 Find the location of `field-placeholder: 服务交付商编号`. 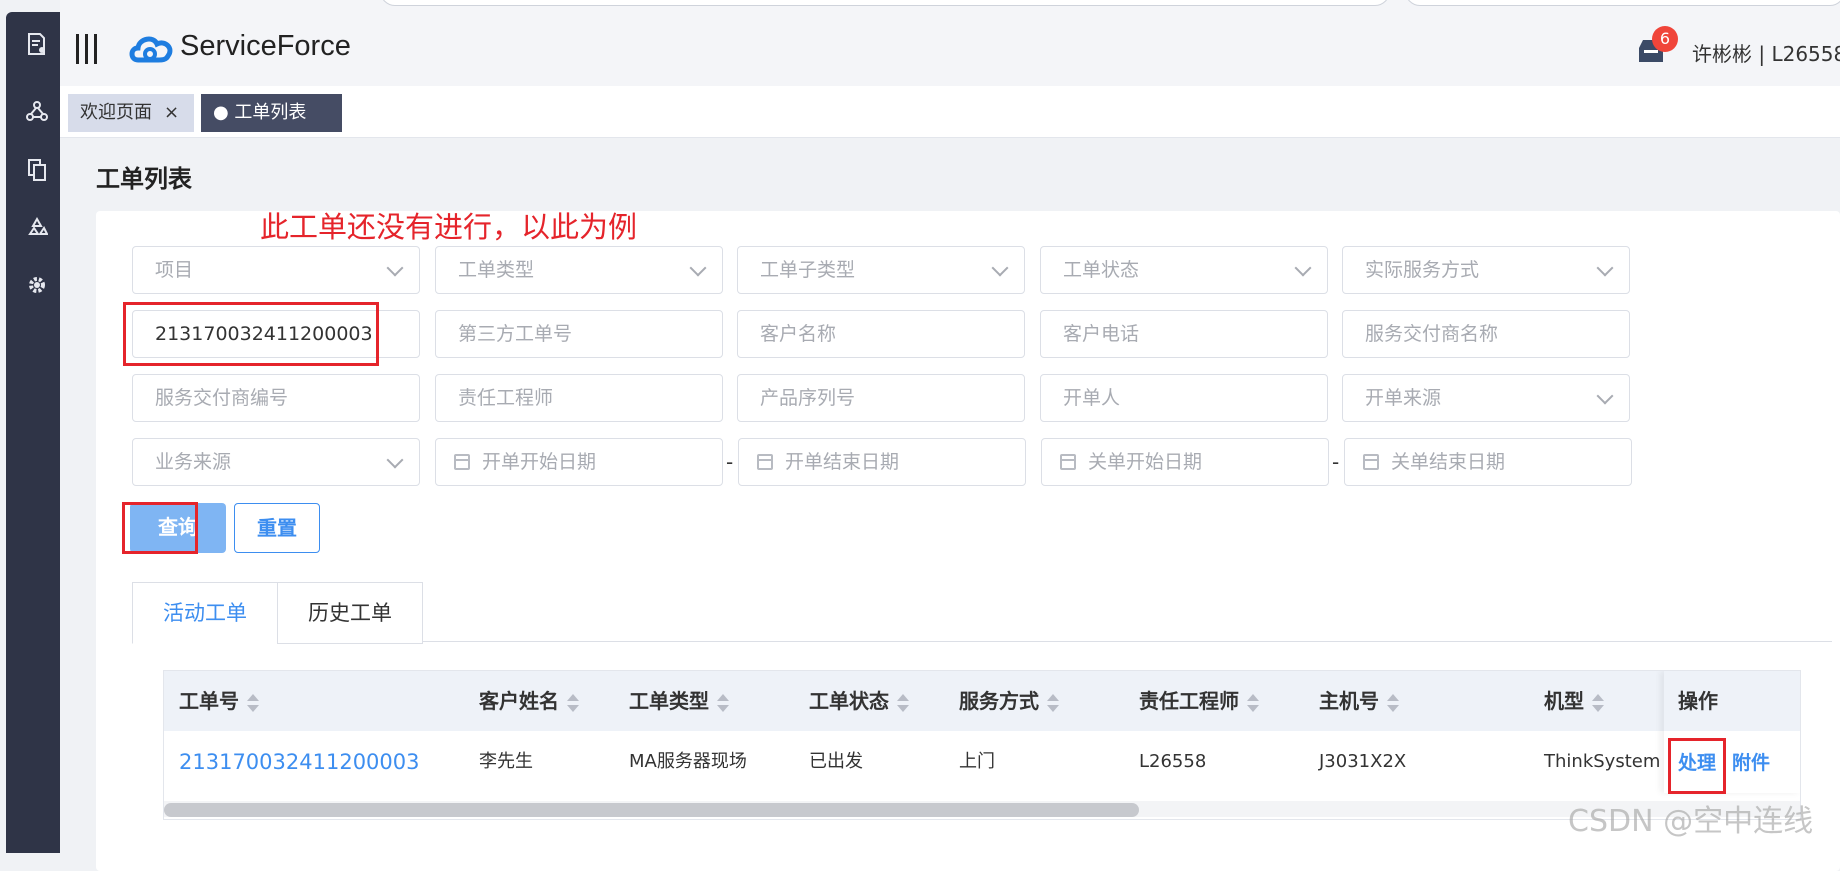

field-placeholder: 服务交付商编号 is located at coordinates (222, 398).